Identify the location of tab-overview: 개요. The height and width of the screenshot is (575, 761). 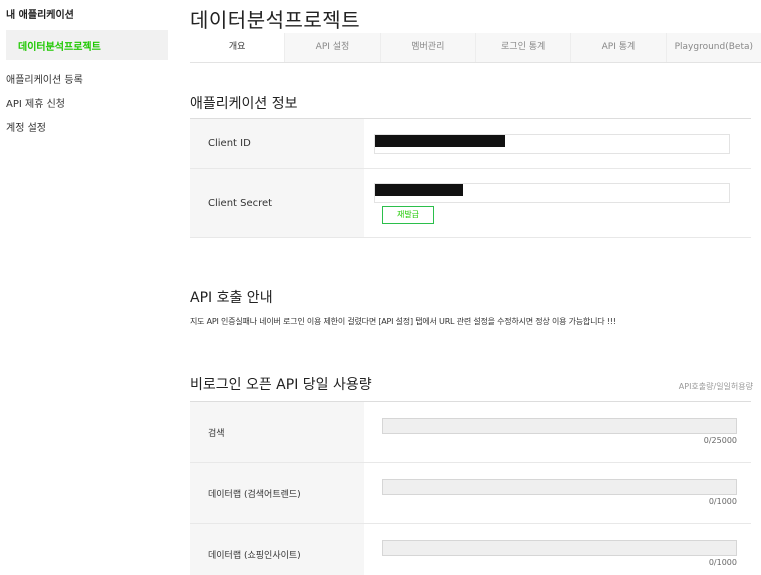
(238, 47).